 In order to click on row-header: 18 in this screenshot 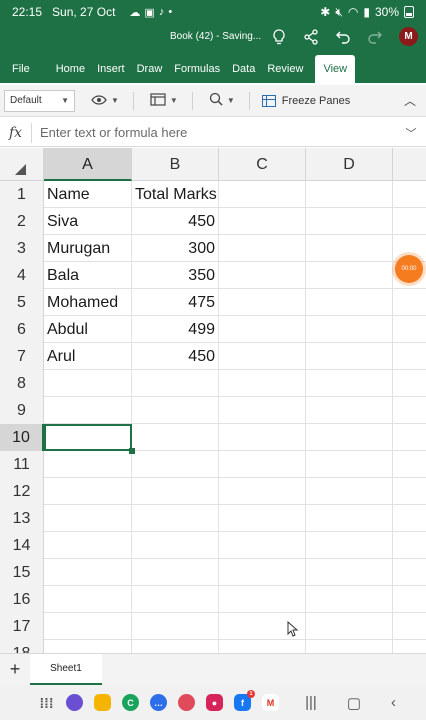, I will do `click(22, 646)`.